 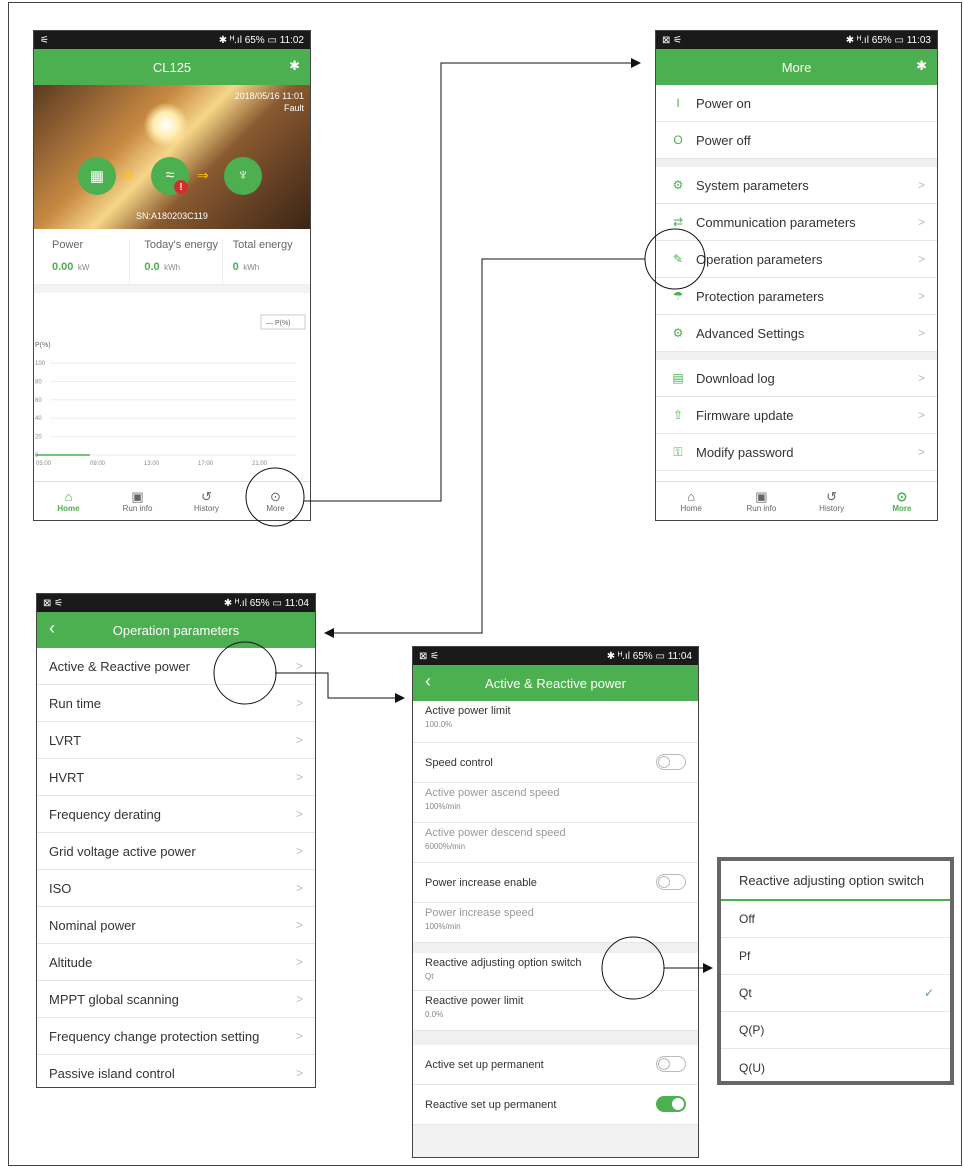 I want to click on arrow-home-to-more, so click(x=472, y=280).